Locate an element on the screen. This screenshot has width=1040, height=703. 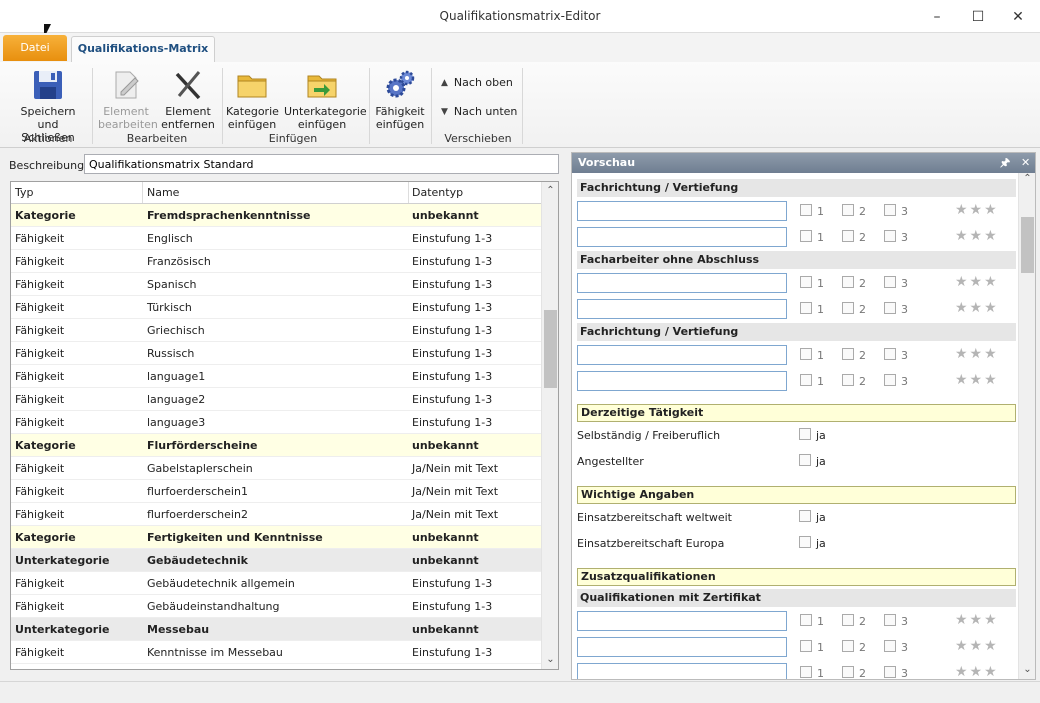
table-row: Fähigkeit language3 Einstufung 1-3 is located at coordinates (276, 422).